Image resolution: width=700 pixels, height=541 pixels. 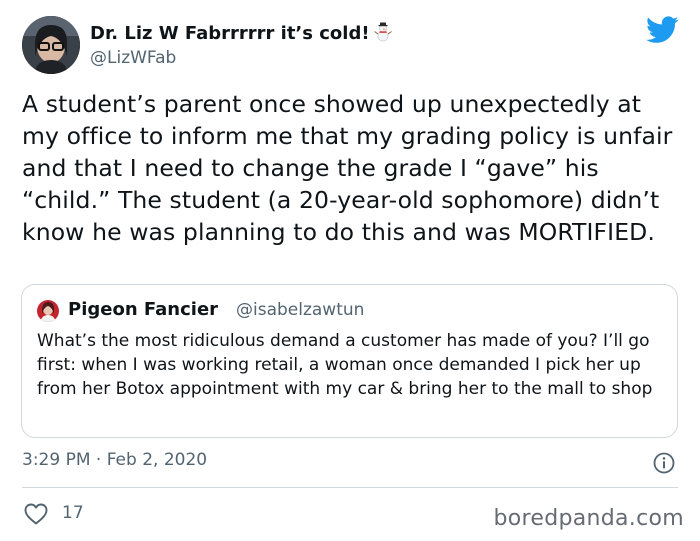 What do you see at coordinates (143, 309) in the screenshot?
I see `quoted-author-name: Pigeon Fancier` at bounding box center [143, 309].